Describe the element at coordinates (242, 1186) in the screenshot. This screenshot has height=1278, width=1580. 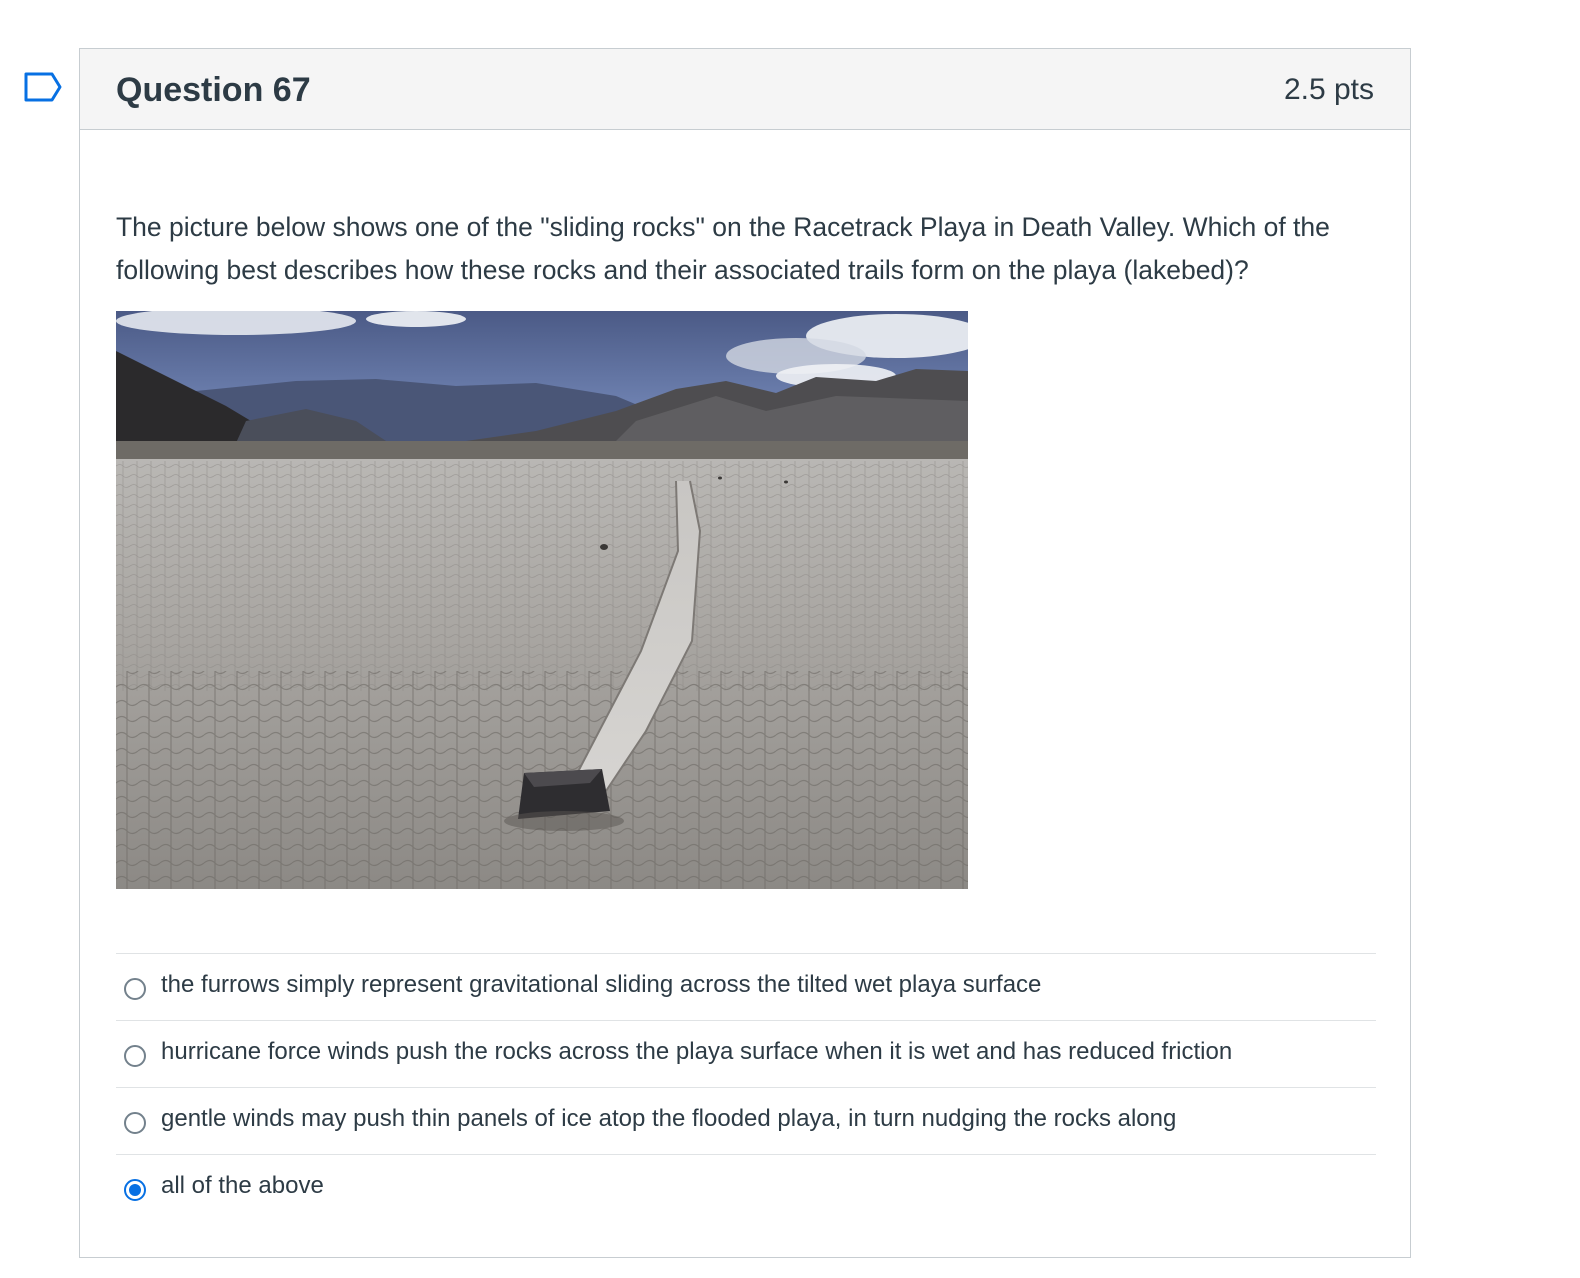
I see `answer-label: all of the above` at that location.